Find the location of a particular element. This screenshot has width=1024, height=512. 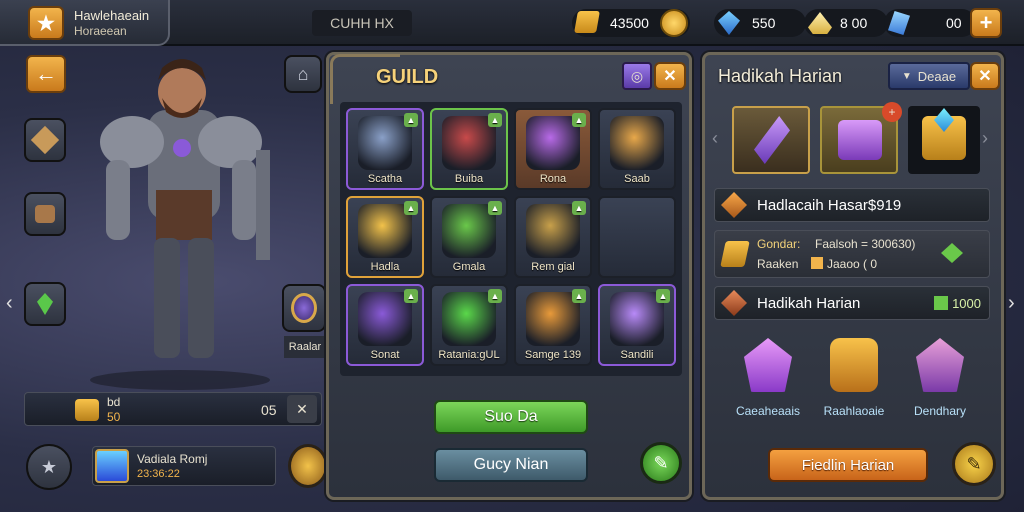

gold-value: 43500 is located at coordinates (629, 23).